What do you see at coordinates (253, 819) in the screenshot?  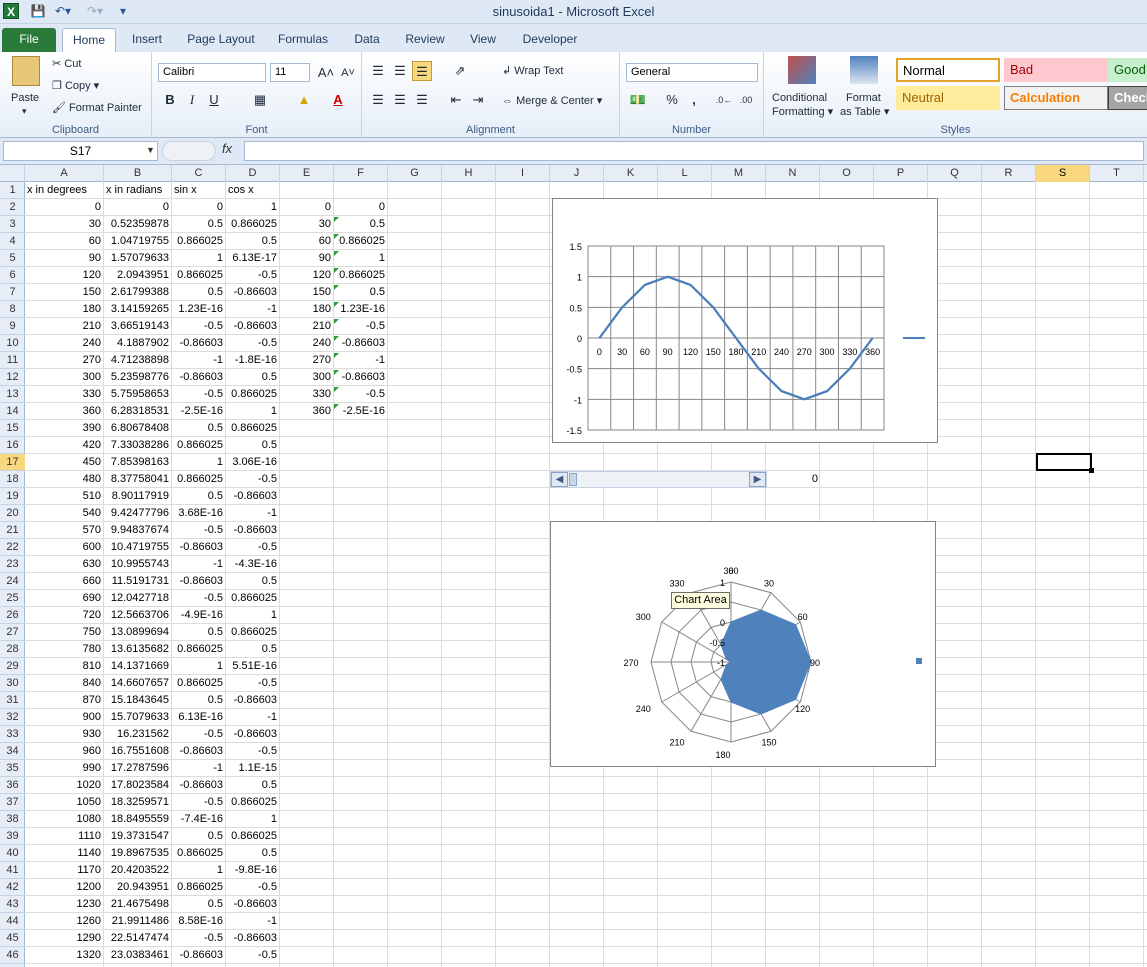 I see `cell-d38: 1` at bounding box center [253, 819].